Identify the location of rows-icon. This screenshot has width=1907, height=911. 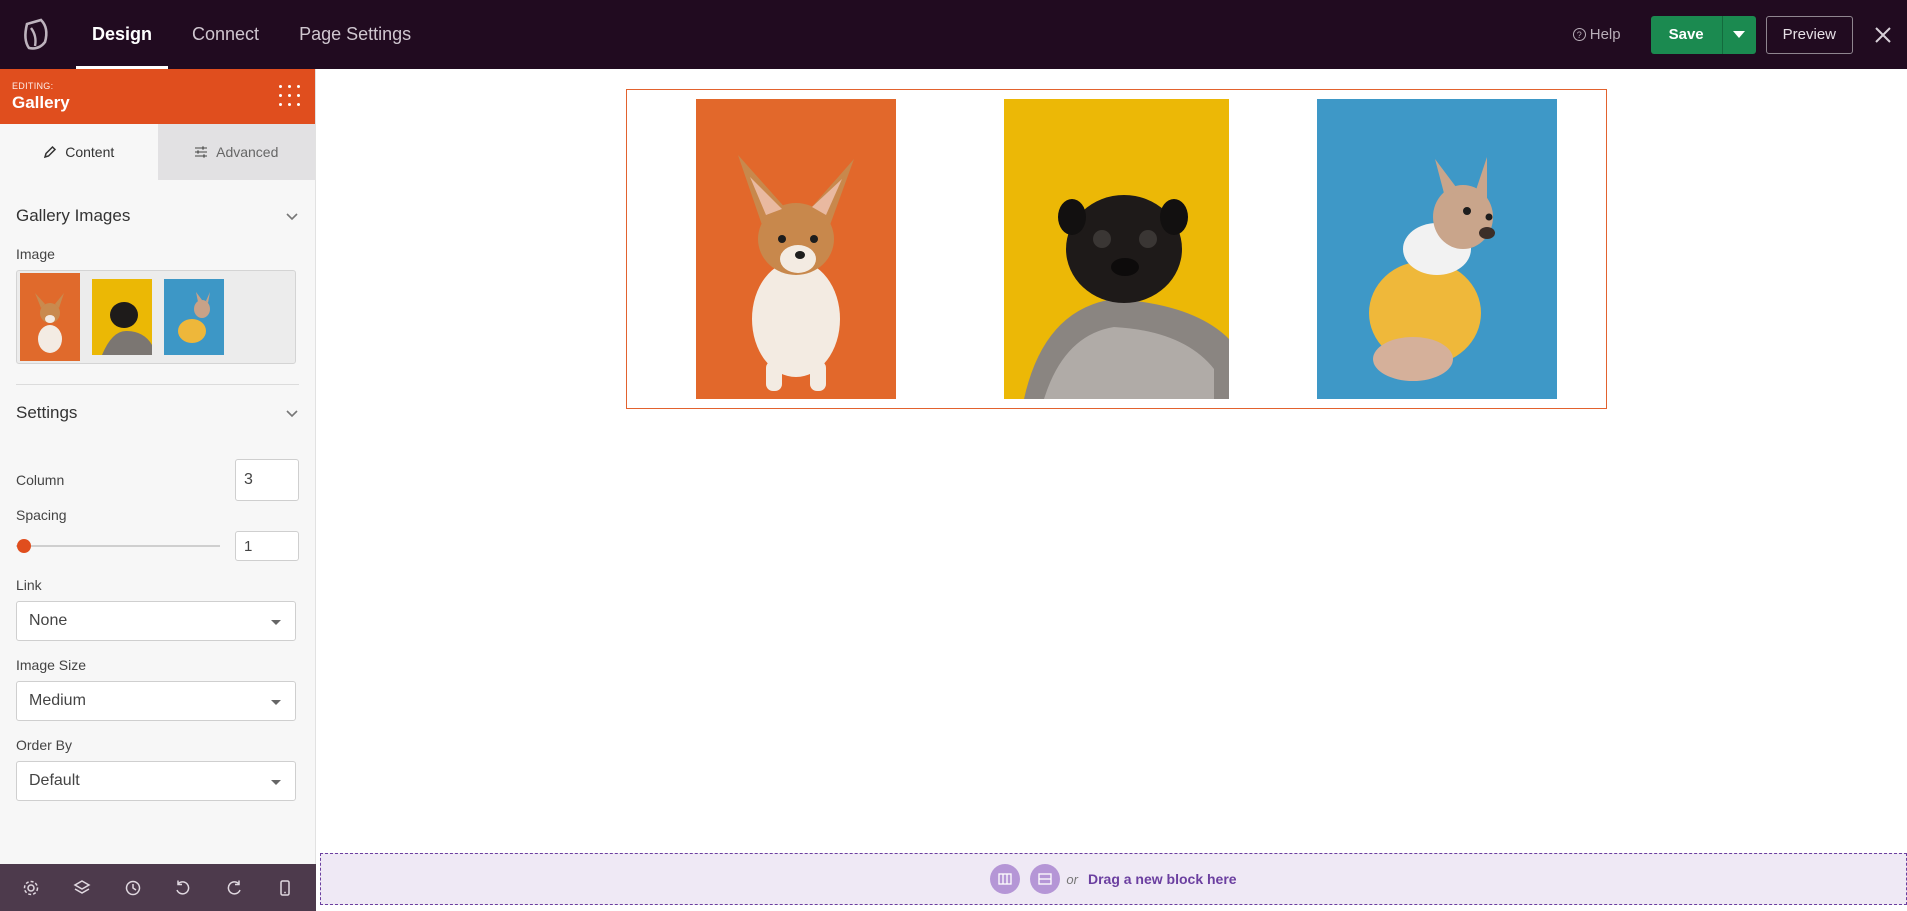
(1045, 879).